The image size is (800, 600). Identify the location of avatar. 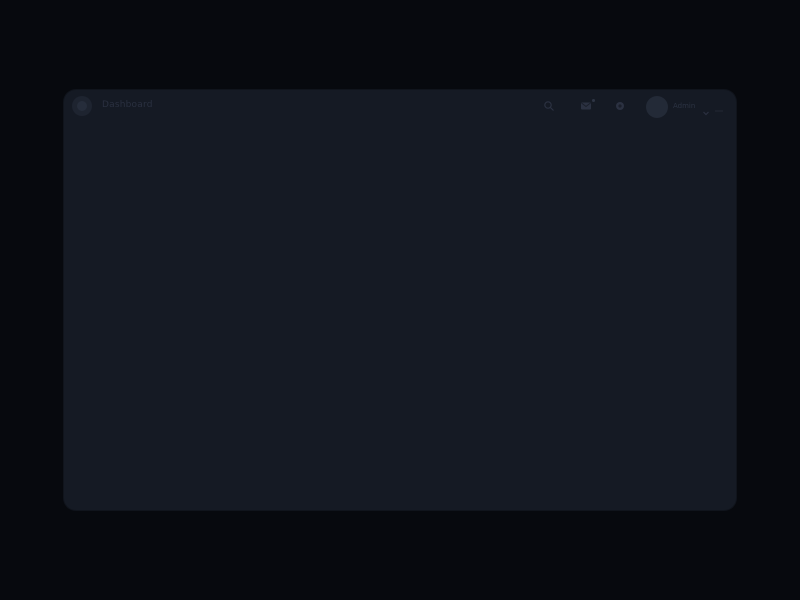
(657, 107).